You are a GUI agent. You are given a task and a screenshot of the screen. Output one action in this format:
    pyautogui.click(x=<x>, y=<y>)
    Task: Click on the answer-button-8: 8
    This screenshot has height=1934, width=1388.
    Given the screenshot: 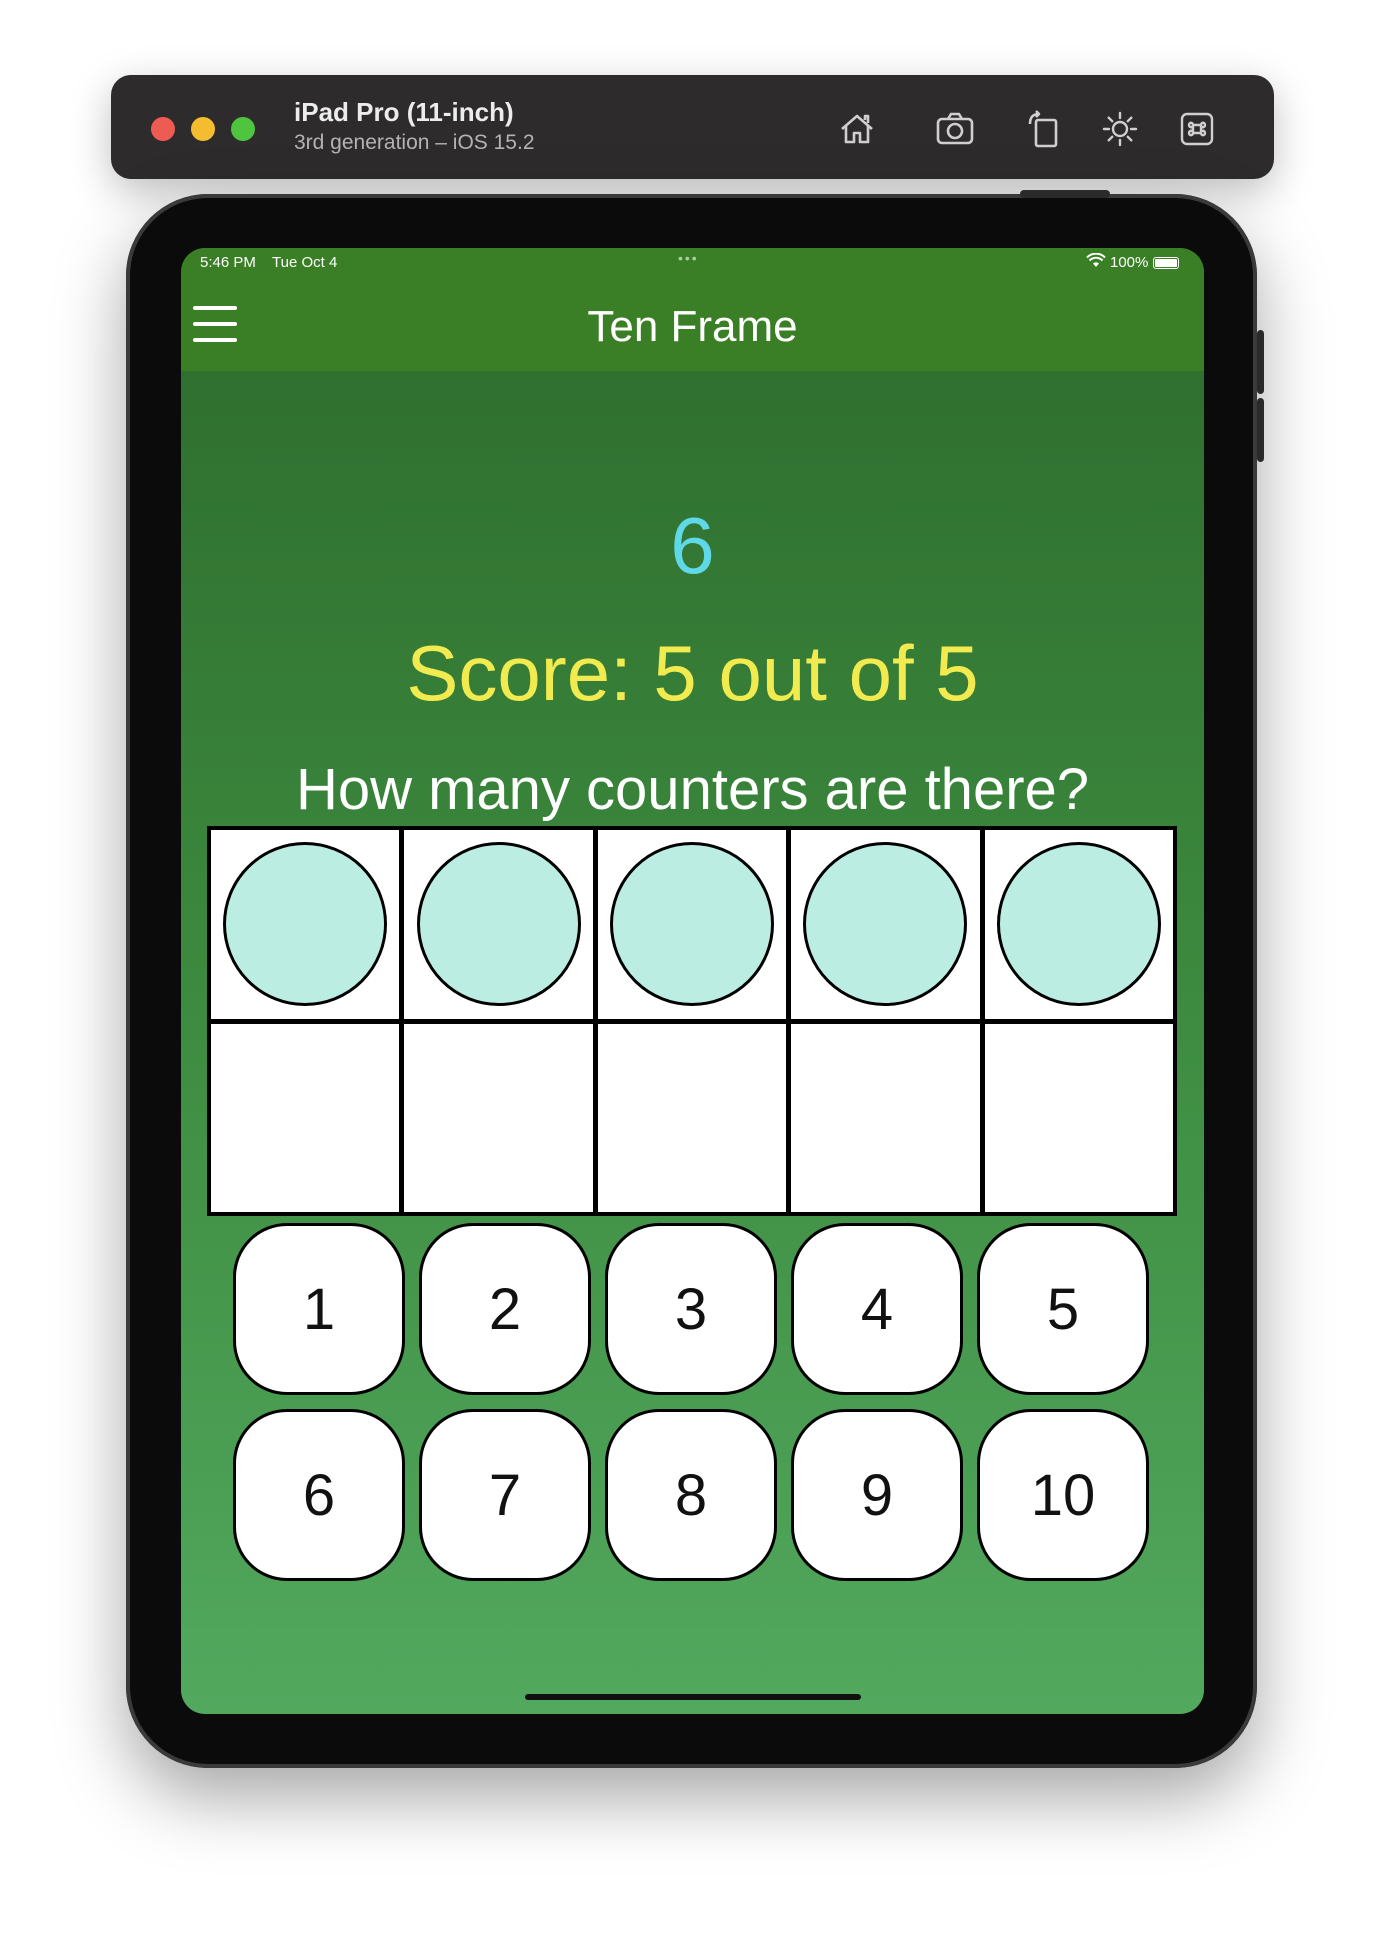 What is the action you would take?
    pyautogui.click(x=691, y=1495)
    